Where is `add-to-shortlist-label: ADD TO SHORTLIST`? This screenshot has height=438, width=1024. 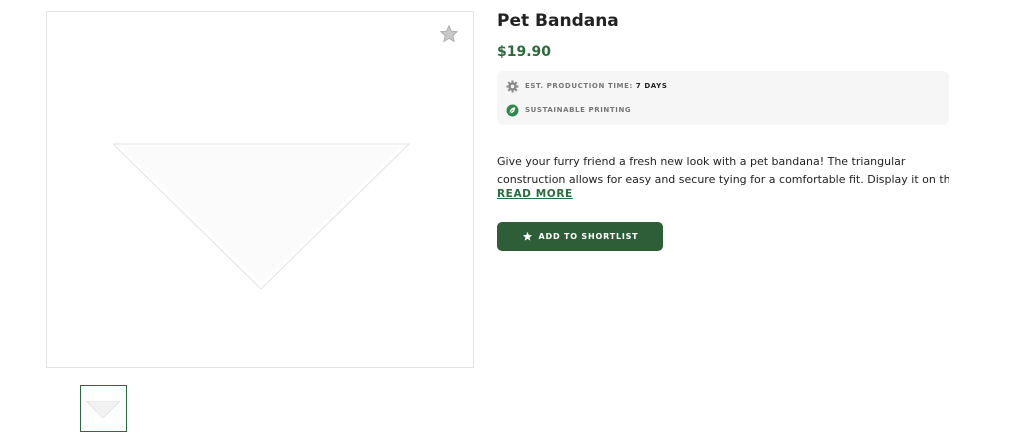 add-to-shortlist-label: ADD TO SHORTLIST is located at coordinates (588, 236).